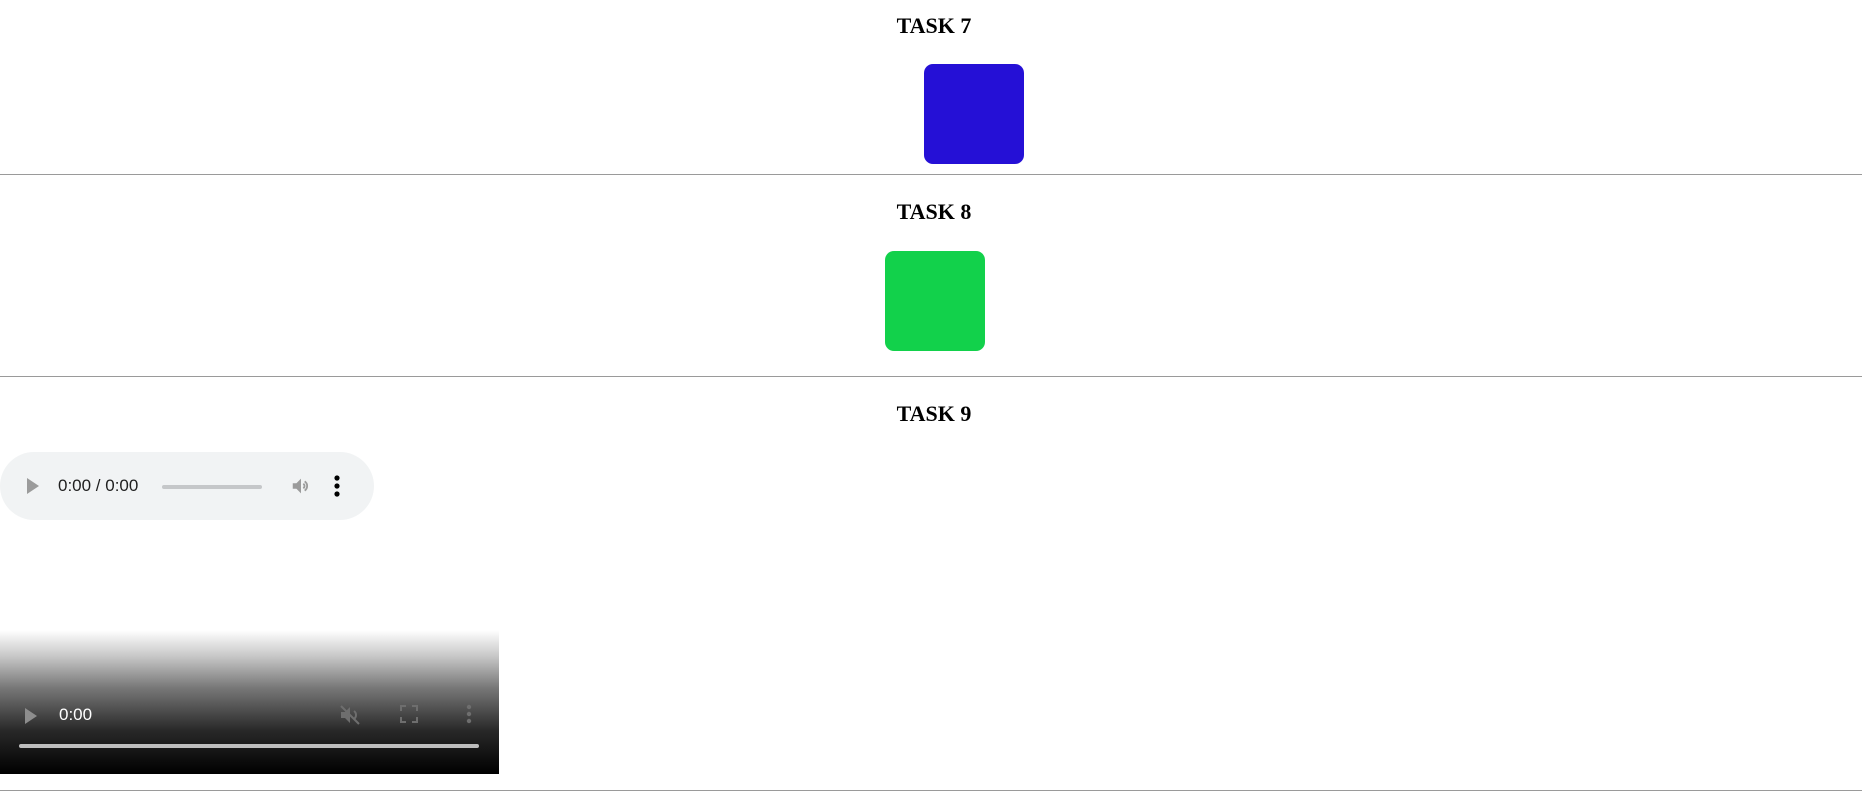 The image size is (1862, 801). I want to click on audio-seek-bar, so click(212, 487).